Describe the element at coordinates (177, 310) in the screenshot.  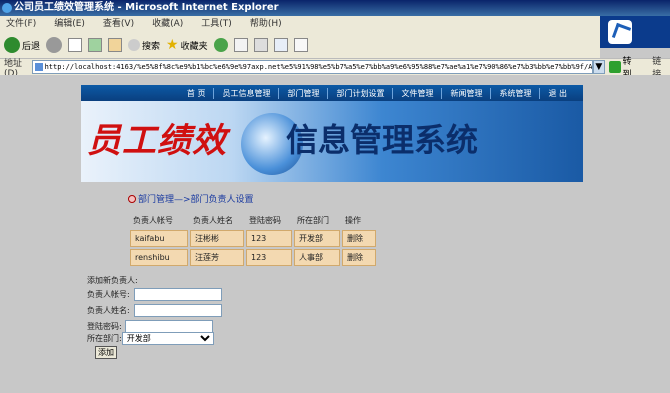
I see `name-input` at that location.